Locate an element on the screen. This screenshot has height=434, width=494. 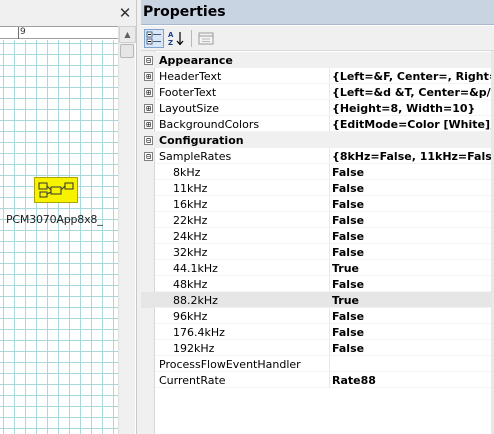
property-row-16khz: 16kHz False is located at coordinates (317, 204).